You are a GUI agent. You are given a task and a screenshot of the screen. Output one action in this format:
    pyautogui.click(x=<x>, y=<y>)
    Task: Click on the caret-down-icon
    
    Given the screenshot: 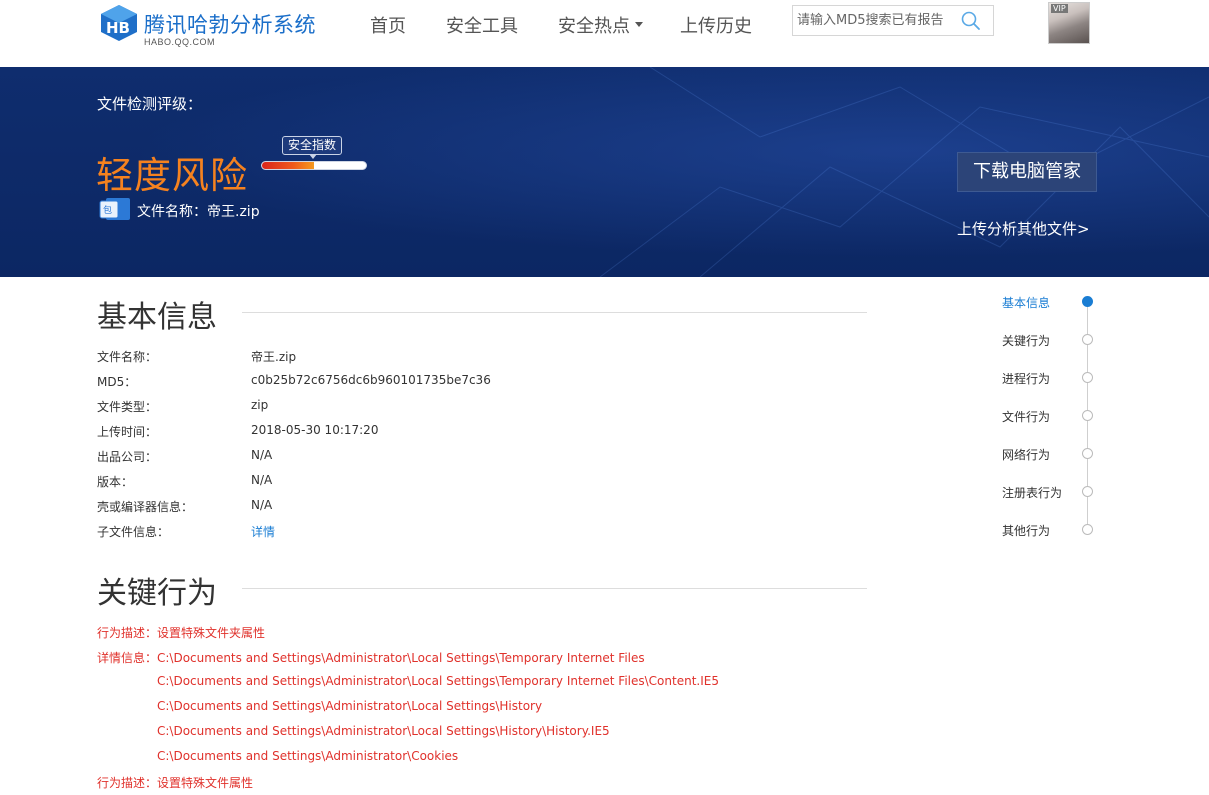 What is the action you would take?
    pyautogui.click(x=639, y=24)
    